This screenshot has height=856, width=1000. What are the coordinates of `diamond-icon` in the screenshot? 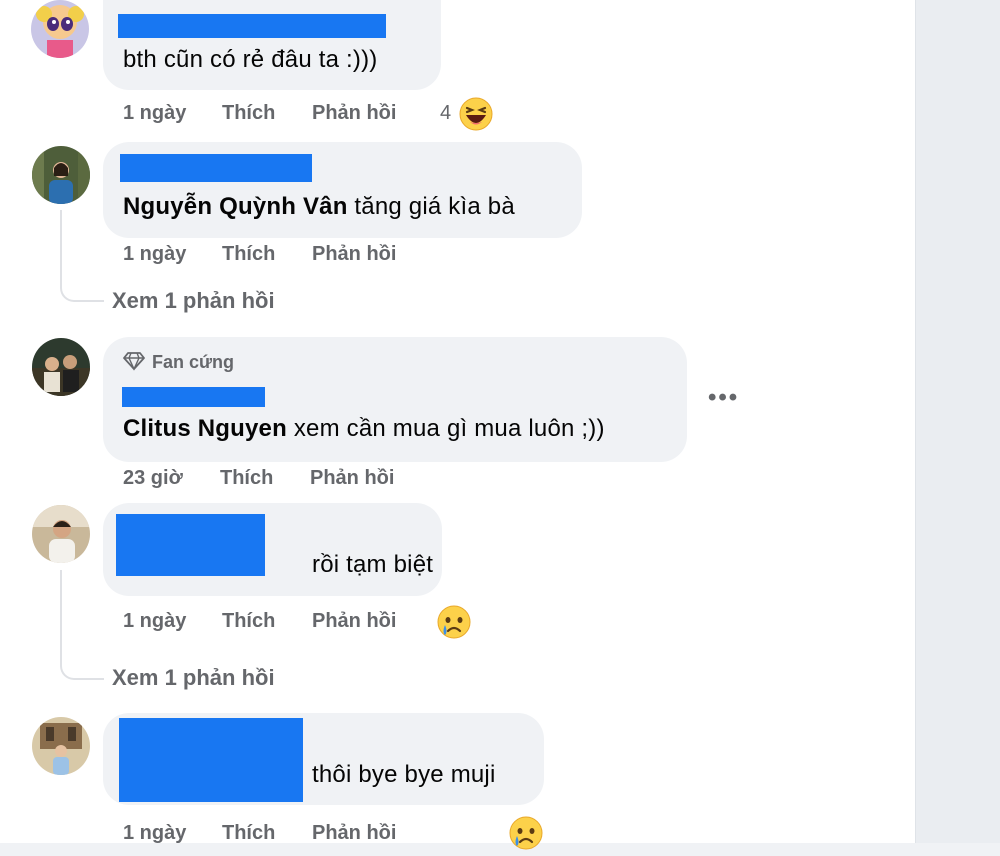 It's located at (134, 363).